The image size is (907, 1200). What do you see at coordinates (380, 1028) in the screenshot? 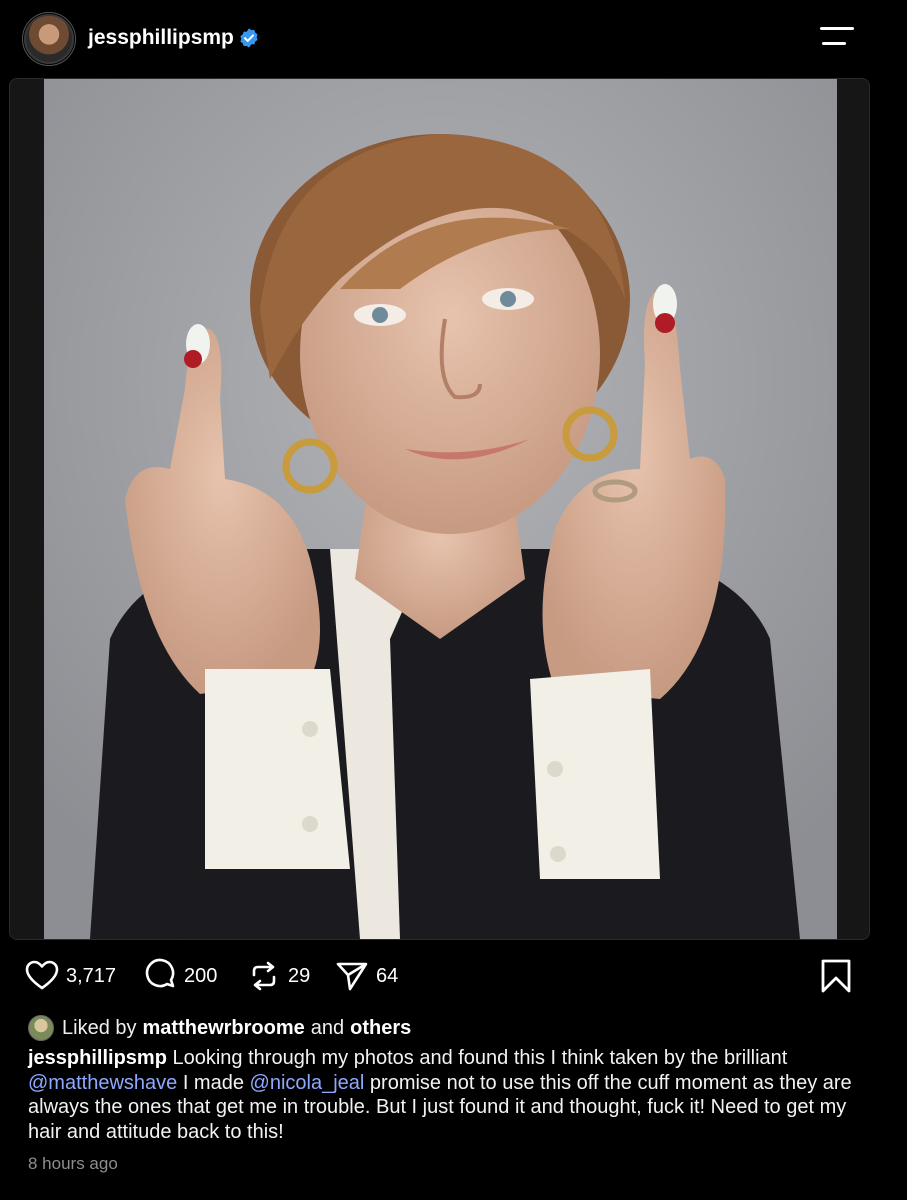
I see `liked-by-others: others` at bounding box center [380, 1028].